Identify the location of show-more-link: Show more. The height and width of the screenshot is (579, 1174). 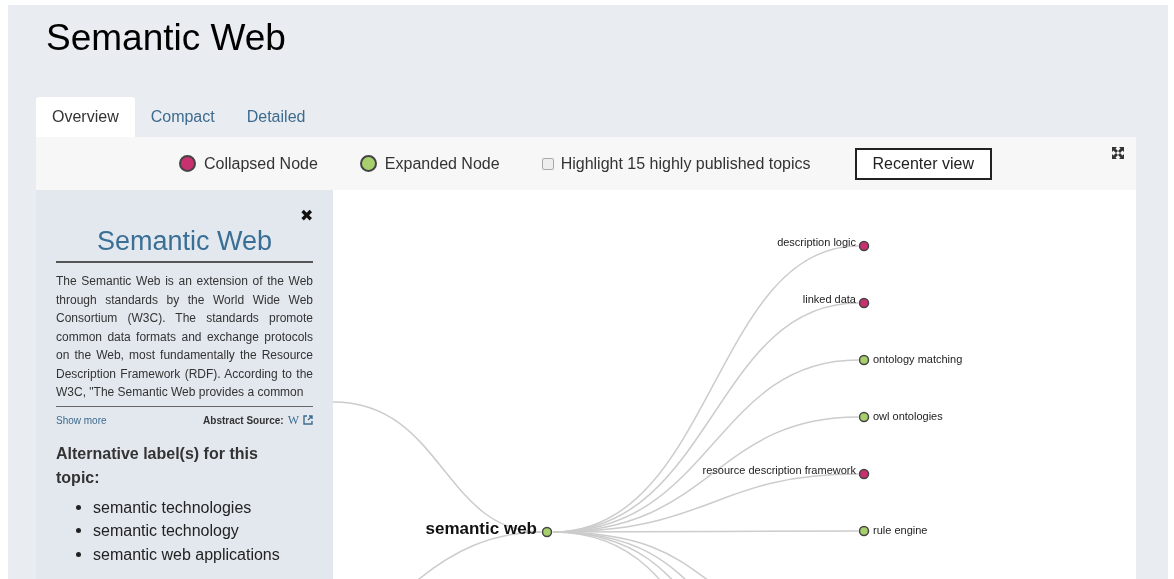
(81, 420).